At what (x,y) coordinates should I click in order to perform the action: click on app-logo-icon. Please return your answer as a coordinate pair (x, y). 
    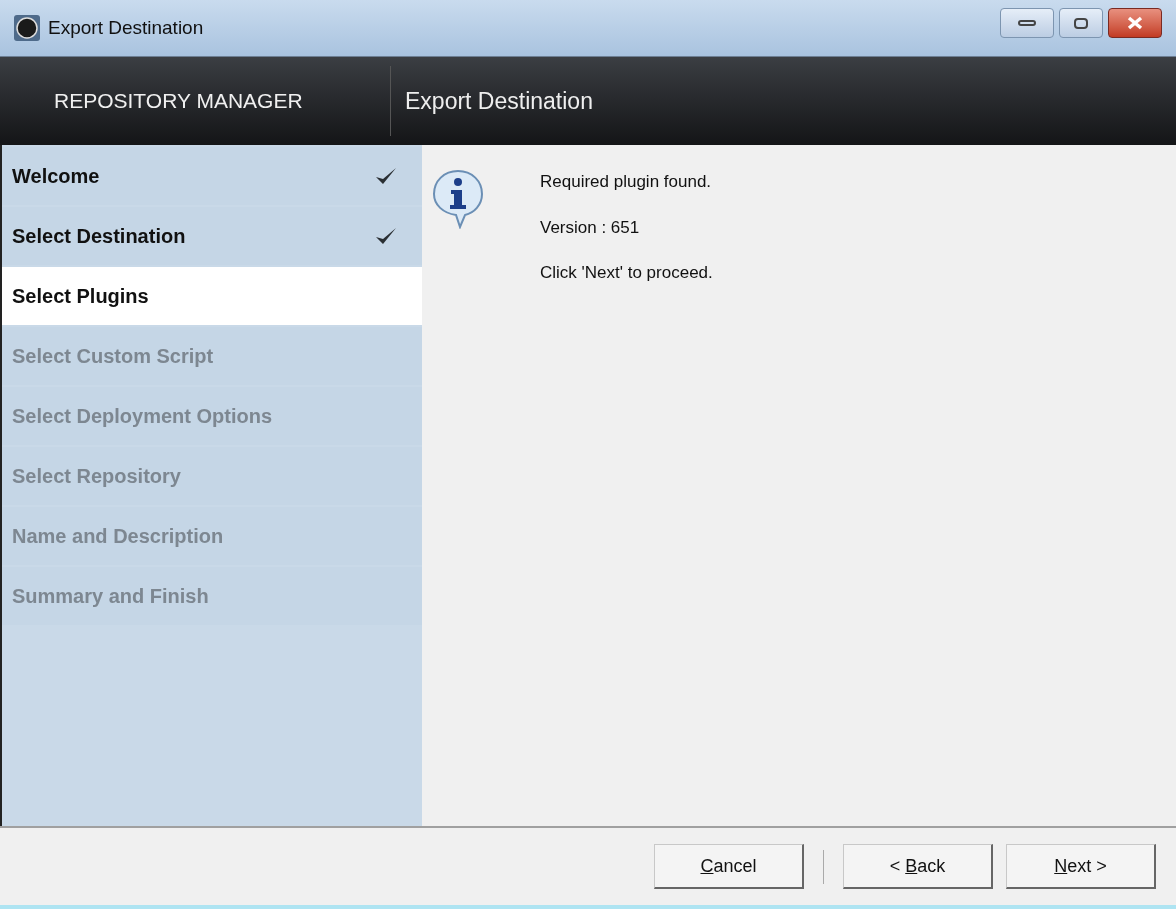
    Looking at the image, I should click on (27, 28).